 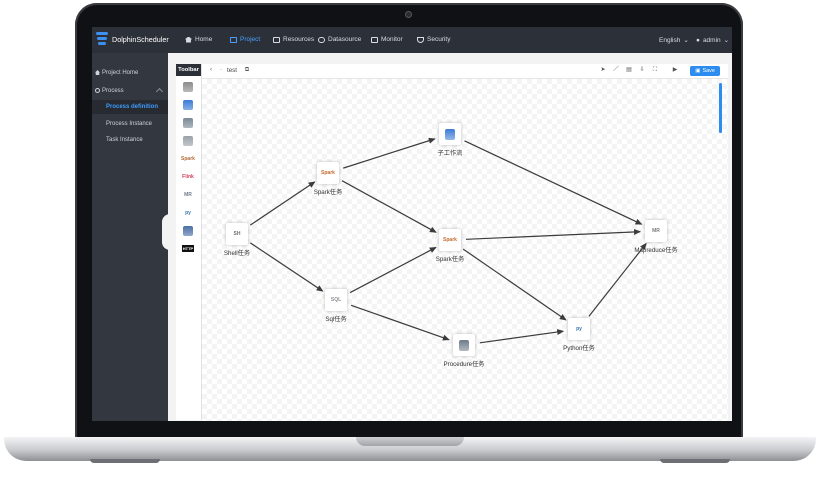 What do you see at coordinates (232, 70) in the screenshot?
I see `process-name: test` at bounding box center [232, 70].